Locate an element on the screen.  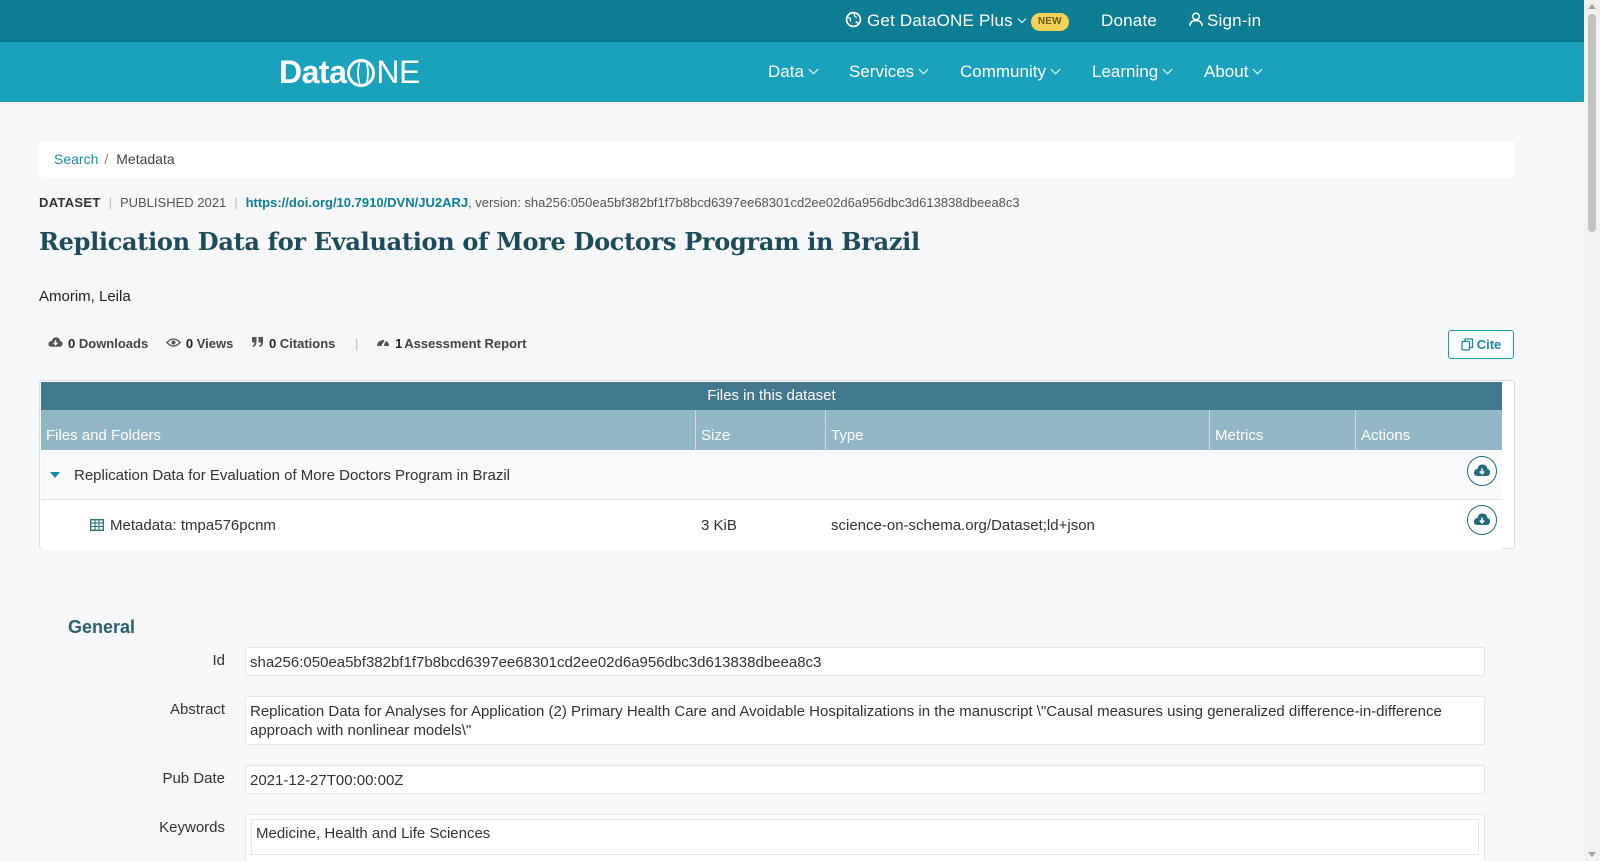
nav-item-about: About is located at coordinates (1233, 72).